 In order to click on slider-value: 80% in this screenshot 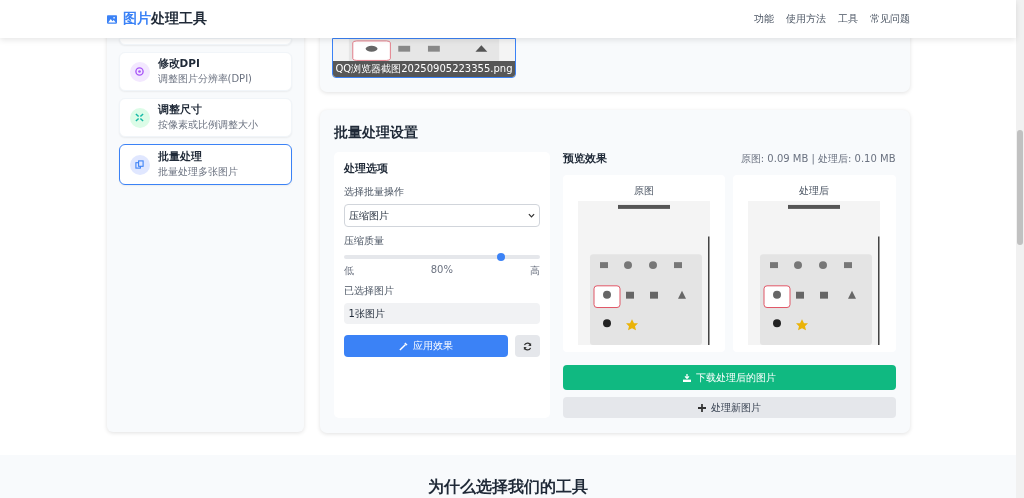, I will do `click(441, 270)`.